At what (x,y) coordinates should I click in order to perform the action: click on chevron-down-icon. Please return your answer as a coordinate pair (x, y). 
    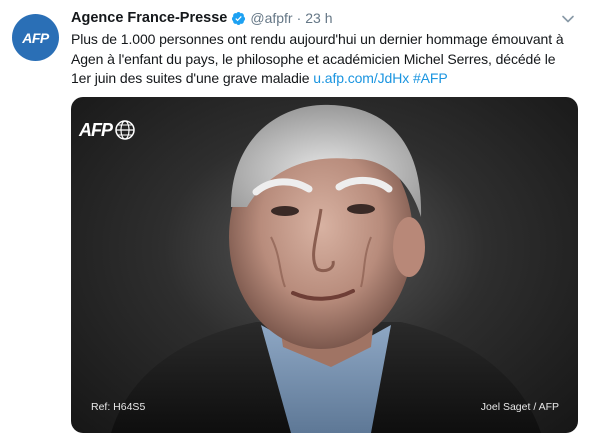
    Looking at the image, I should click on (568, 19).